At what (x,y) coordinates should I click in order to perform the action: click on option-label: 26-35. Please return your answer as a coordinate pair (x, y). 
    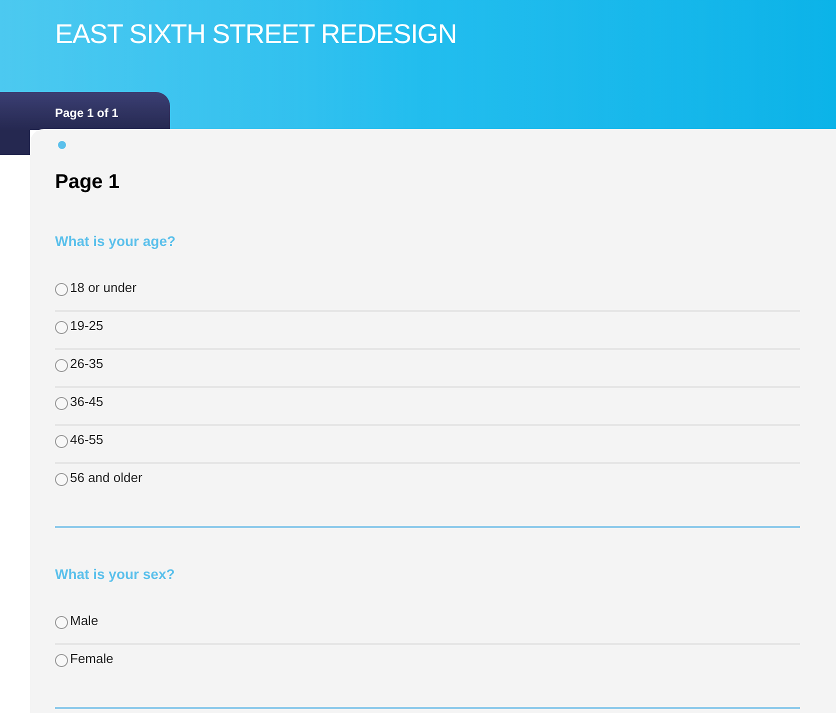
    Looking at the image, I should click on (87, 364).